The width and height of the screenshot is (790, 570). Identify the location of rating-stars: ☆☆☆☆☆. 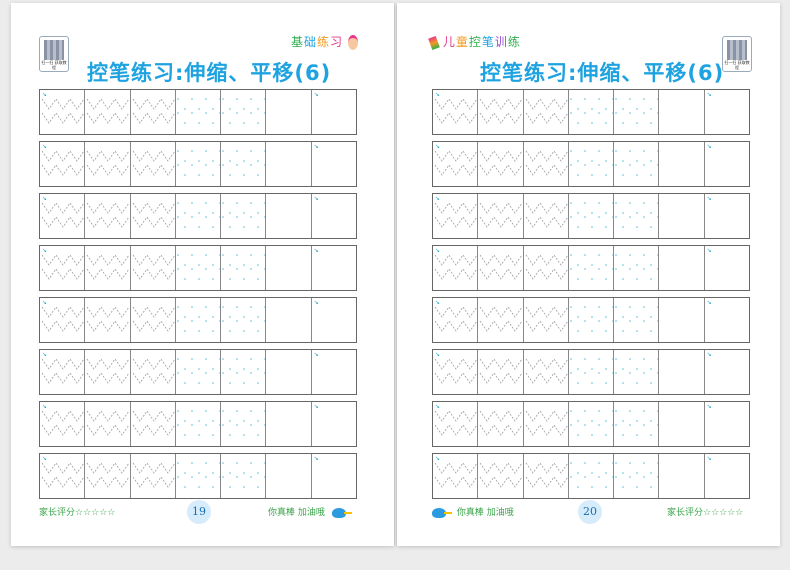
(95, 513).